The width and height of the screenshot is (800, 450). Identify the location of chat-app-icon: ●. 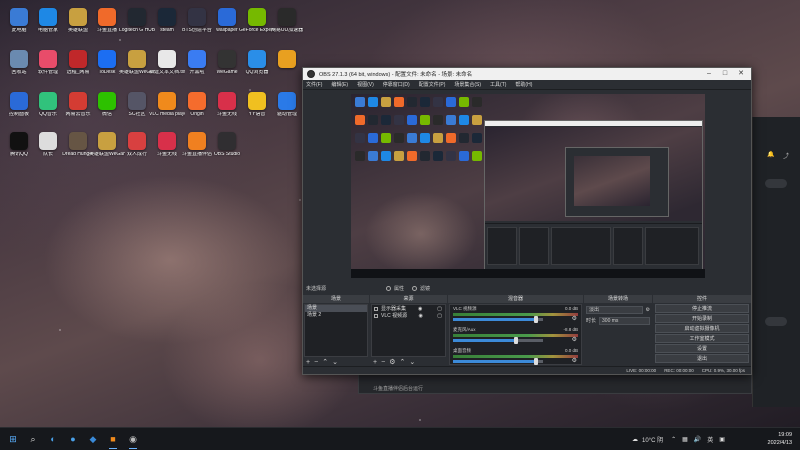
(73, 439).